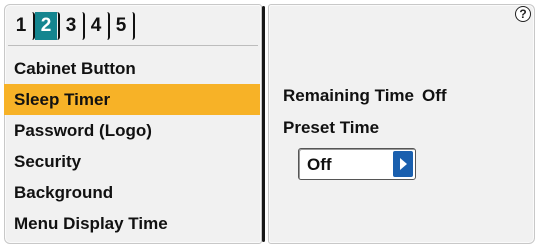  I want to click on page-tabs: 1 2 3 4 5, so click(72, 28).